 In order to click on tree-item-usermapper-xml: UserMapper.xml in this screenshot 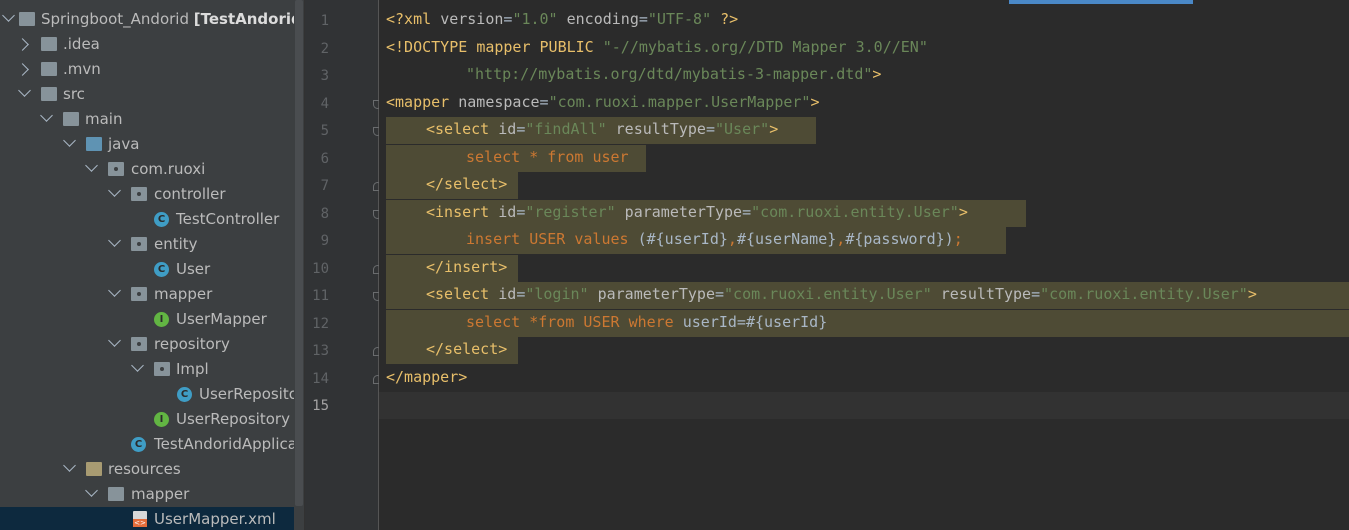, I will do `click(147, 518)`.